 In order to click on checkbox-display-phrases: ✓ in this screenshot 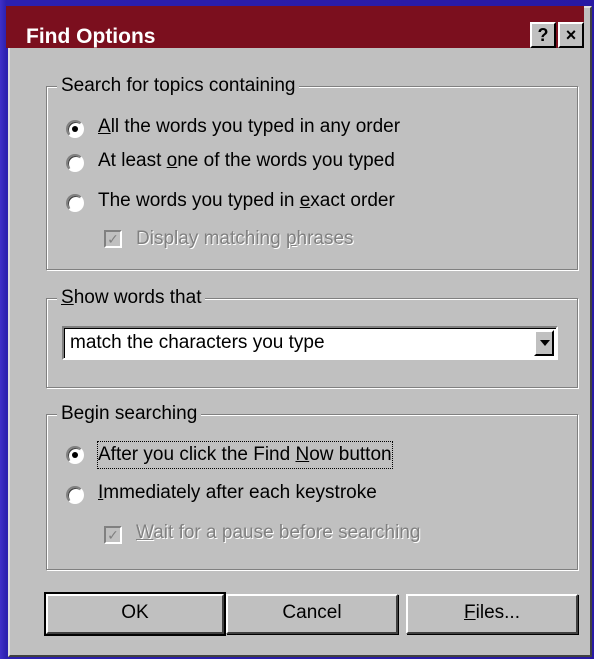, I will do `click(113, 239)`.